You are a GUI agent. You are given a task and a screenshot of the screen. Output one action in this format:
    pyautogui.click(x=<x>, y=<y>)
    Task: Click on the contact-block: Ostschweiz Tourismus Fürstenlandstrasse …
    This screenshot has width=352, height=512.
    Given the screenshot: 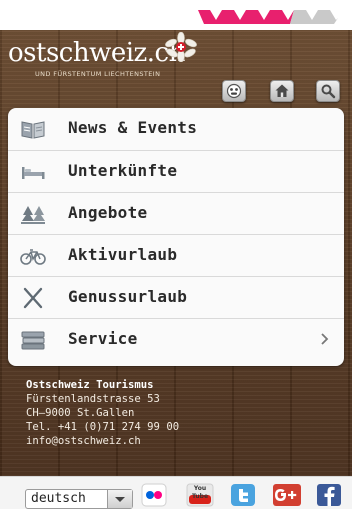 What is the action you would take?
    pyautogui.click(x=102, y=413)
    